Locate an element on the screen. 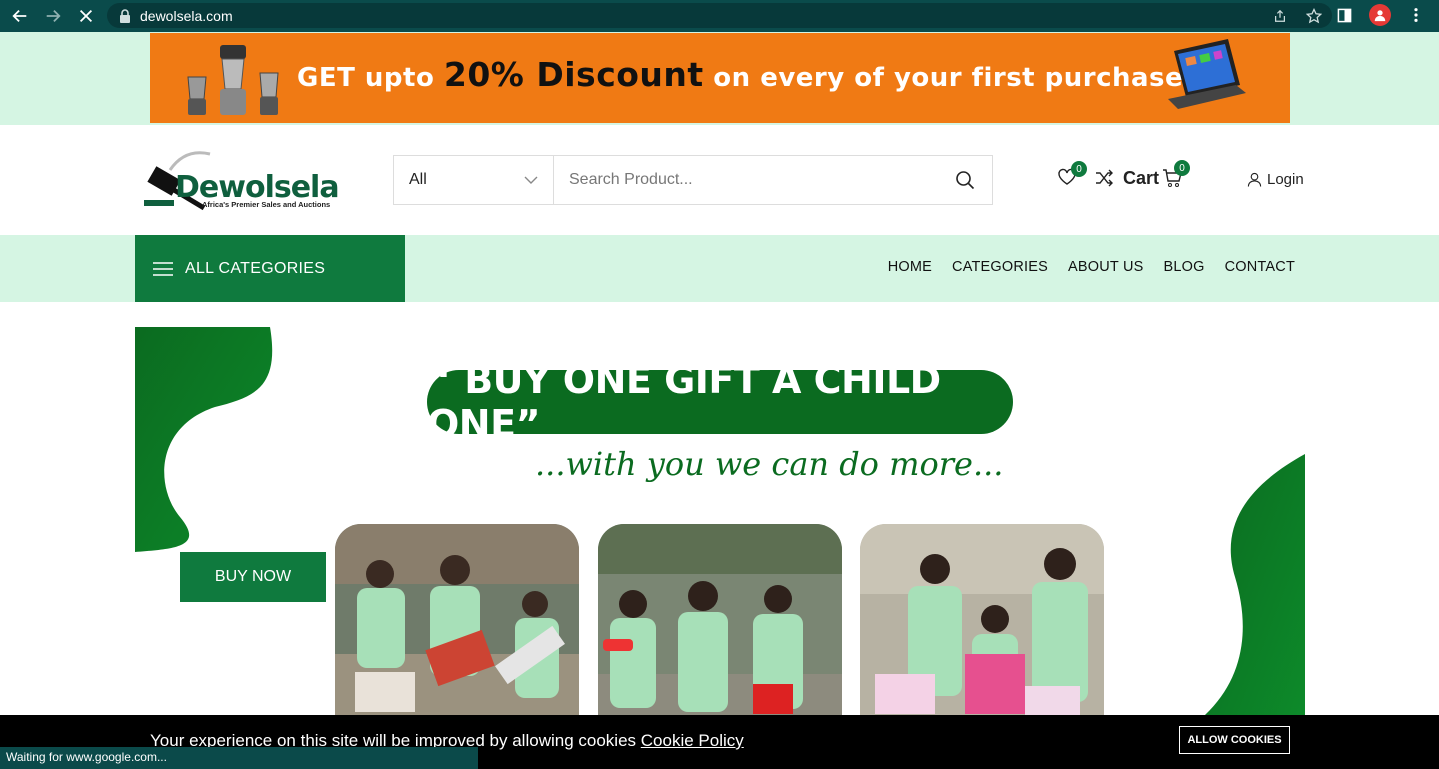 Image resolution: width=1439 pixels, height=769 pixels. share-icon is located at coordinates (1280, 16).